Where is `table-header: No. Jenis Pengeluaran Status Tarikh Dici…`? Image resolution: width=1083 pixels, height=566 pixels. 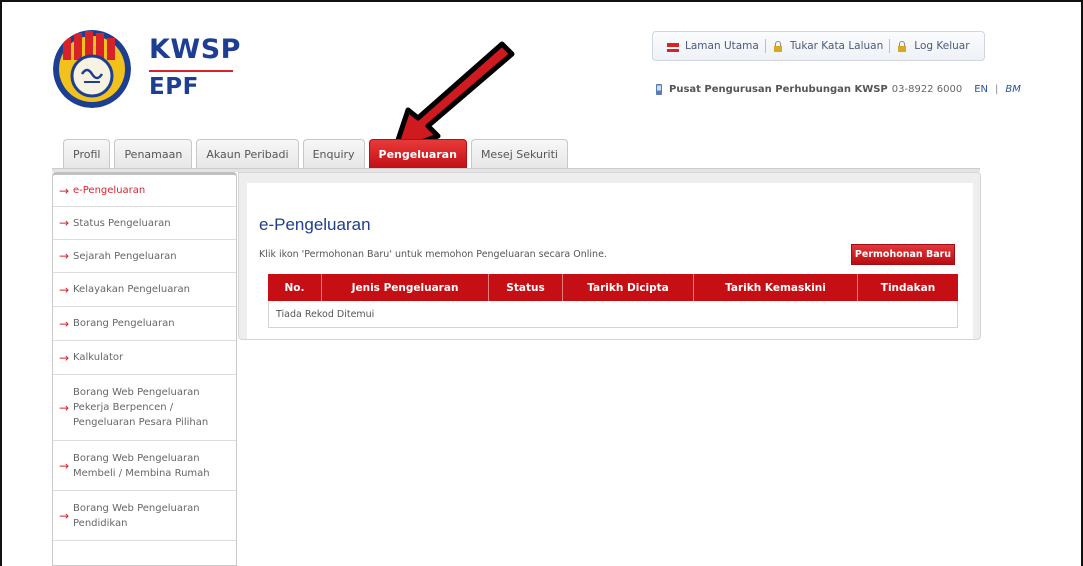 table-header: No. Jenis Pengeluaran Status Tarikh Dici… is located at coordinates (613, 287).